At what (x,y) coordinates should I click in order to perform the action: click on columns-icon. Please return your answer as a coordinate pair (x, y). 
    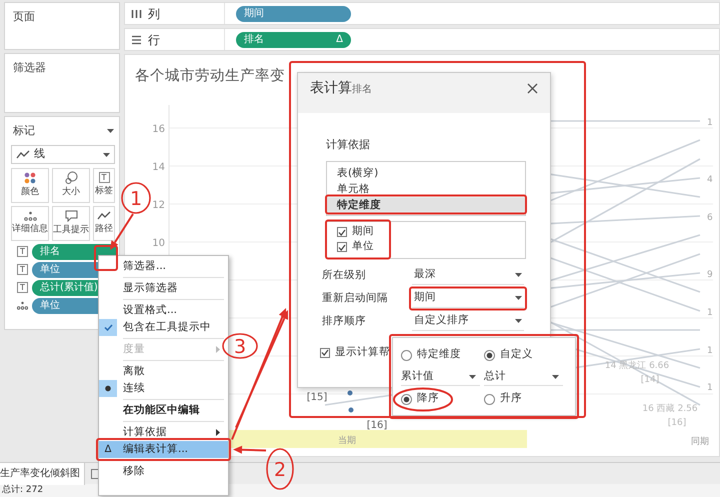
    Looking at the image, I should click on (136, 13).